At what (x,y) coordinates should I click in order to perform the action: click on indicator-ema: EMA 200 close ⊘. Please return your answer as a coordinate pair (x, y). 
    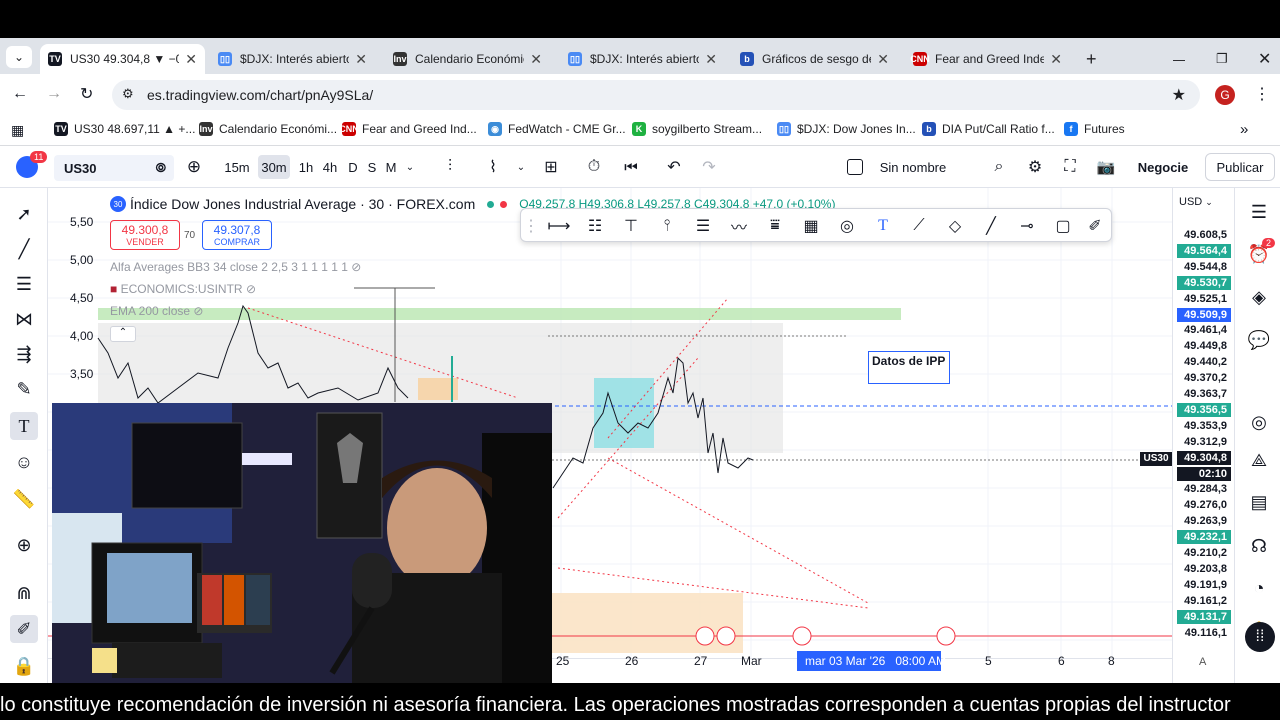
    Looking at the image, I should click on (156, 311).